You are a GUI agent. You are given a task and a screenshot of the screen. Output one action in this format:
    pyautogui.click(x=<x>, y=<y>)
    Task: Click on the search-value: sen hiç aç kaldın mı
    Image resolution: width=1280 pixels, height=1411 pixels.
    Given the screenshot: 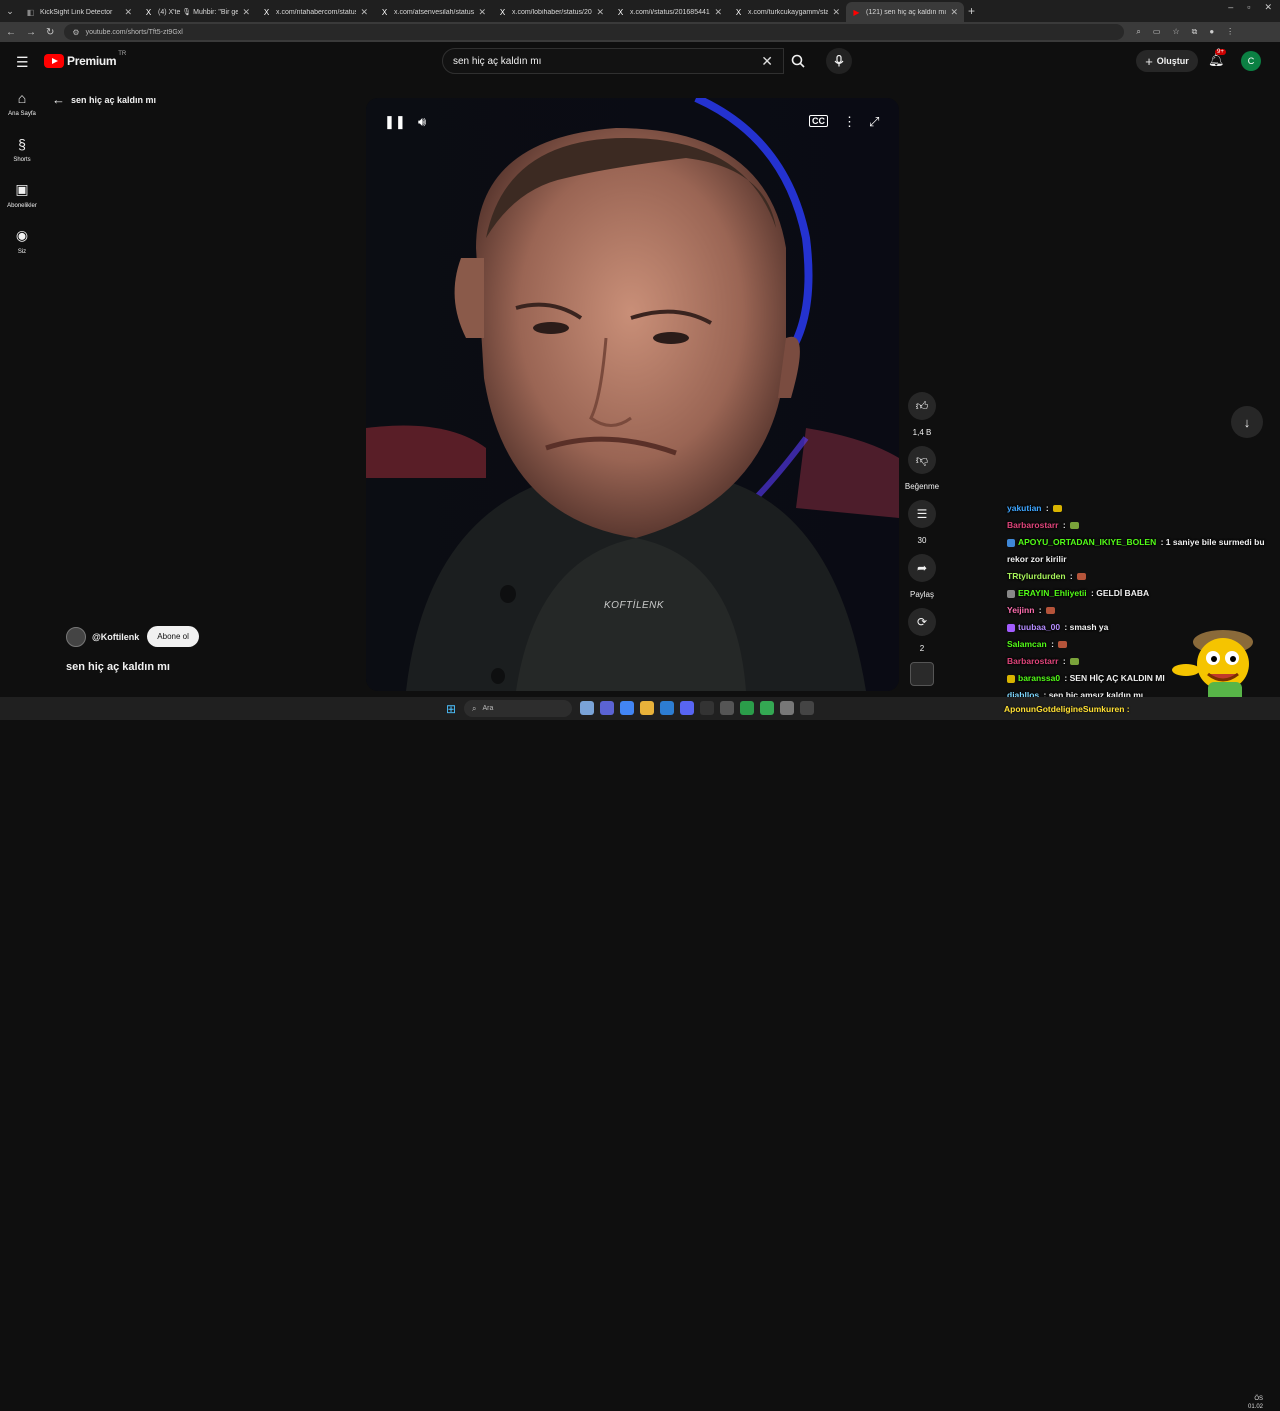 What is the action you would take?
    pyautogui.click(x=497, y=61)
    